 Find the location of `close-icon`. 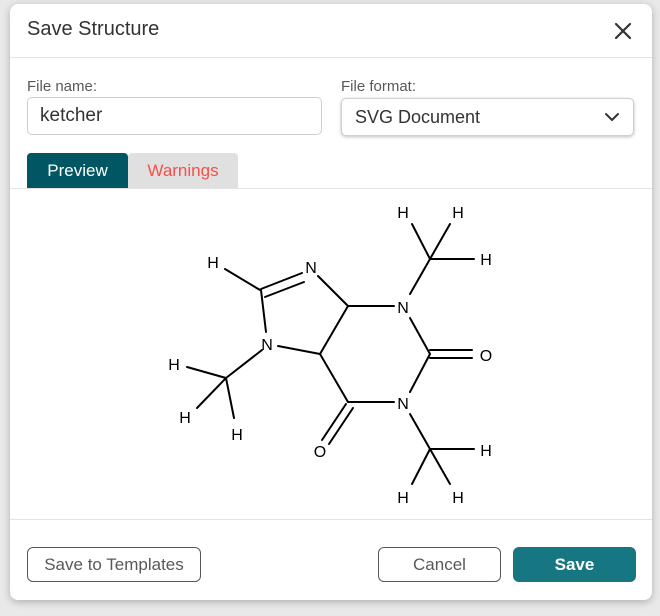

close-icon is located at coordinates (623, 31).